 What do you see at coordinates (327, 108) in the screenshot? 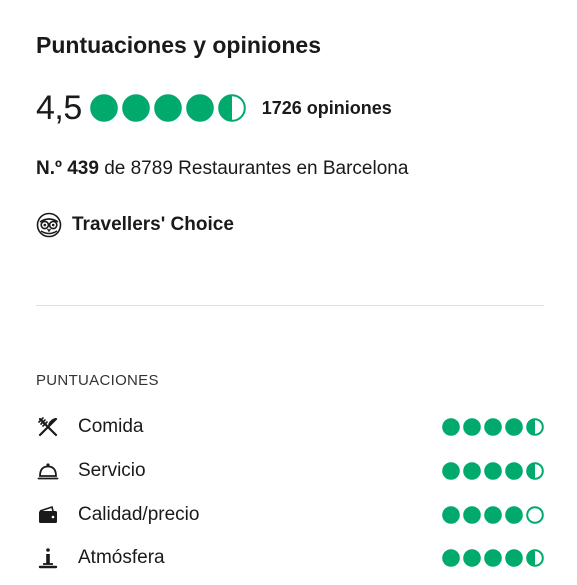
I see `review-count-link: 1726 opiniones` at bounding box center [327, 108].